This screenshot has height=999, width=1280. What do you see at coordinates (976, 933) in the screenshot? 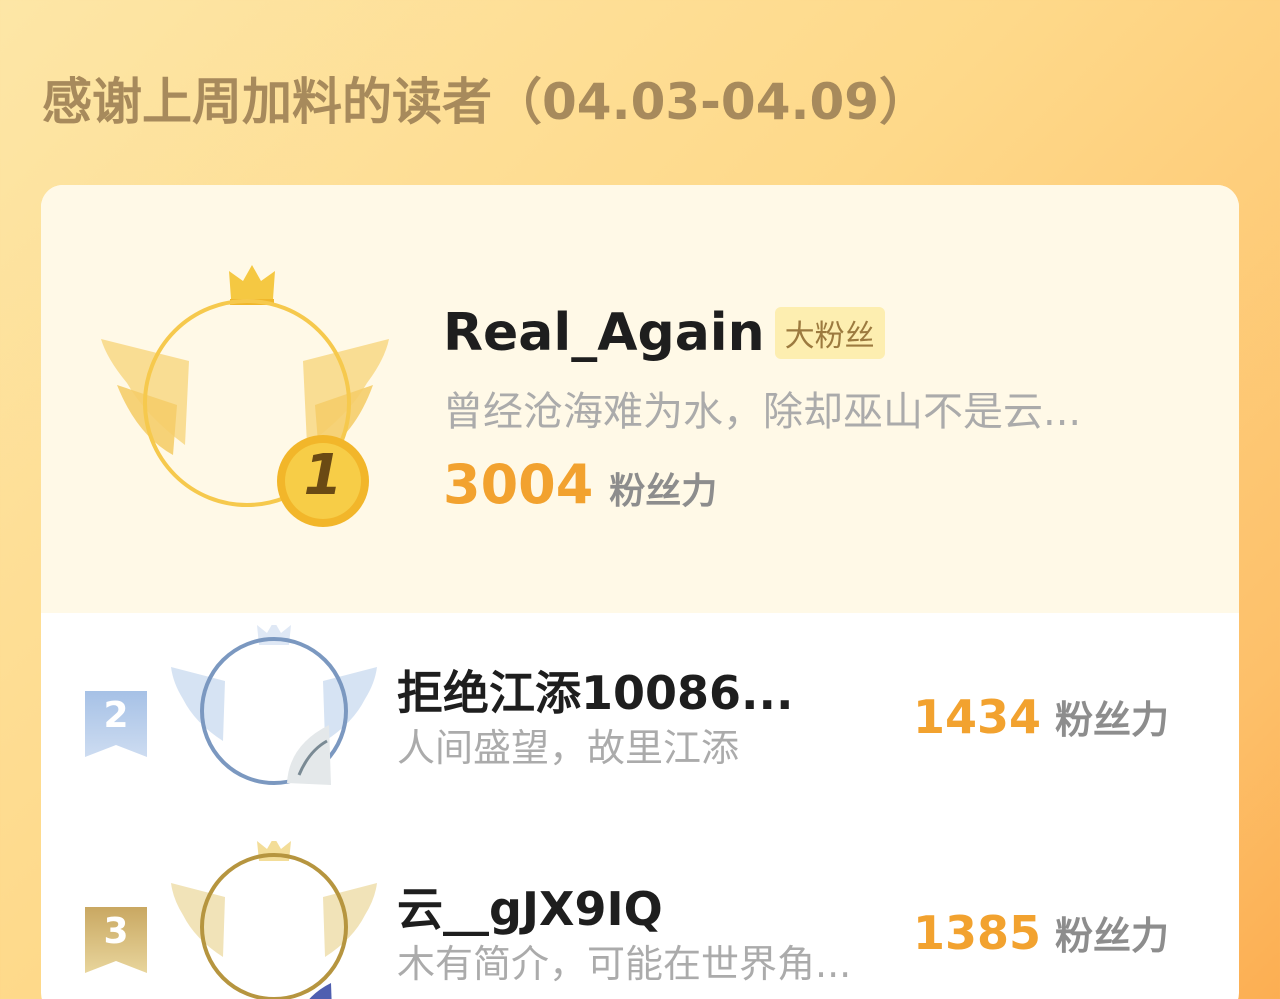
I see `score-value: 1385` at bounding box center [976, 933].